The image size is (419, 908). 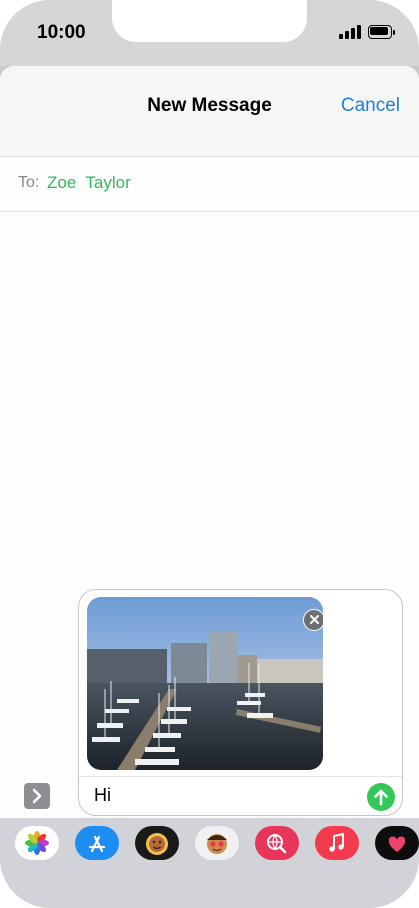 What do you see at coordinates (209, 863) in the screenshot?
I see `app-drawer` at bounding box center [209, 863].